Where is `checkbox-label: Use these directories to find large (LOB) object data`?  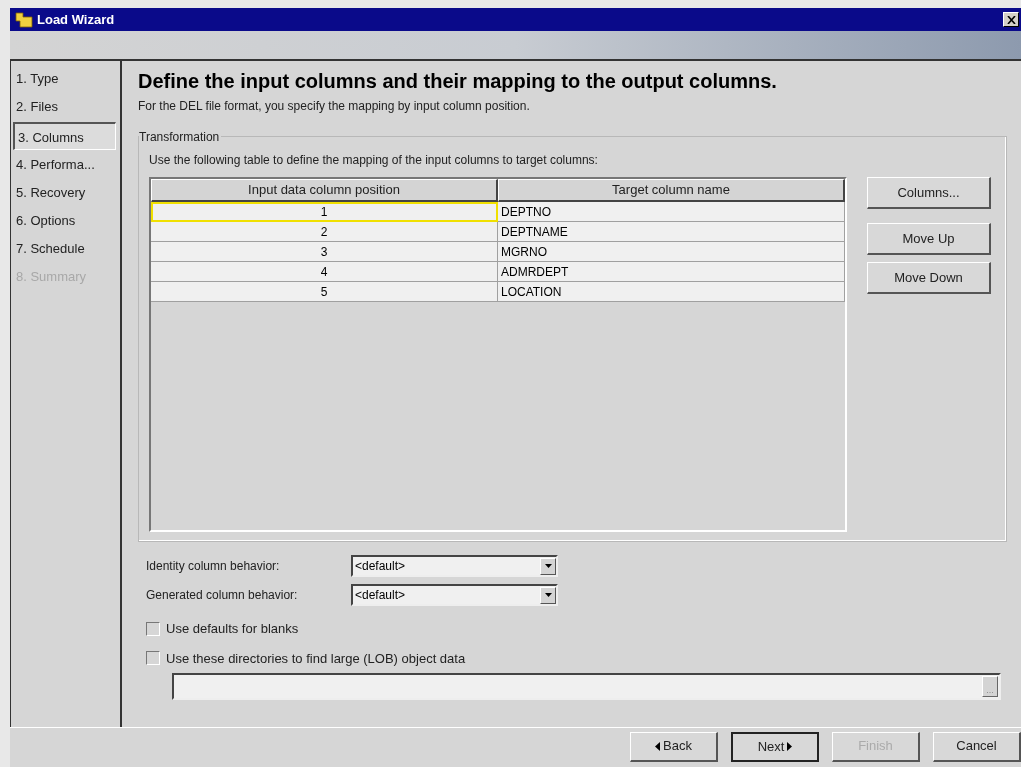
checkbox-label: Use these directories to find large (LOB) object data is located at coordinates (316, 658).